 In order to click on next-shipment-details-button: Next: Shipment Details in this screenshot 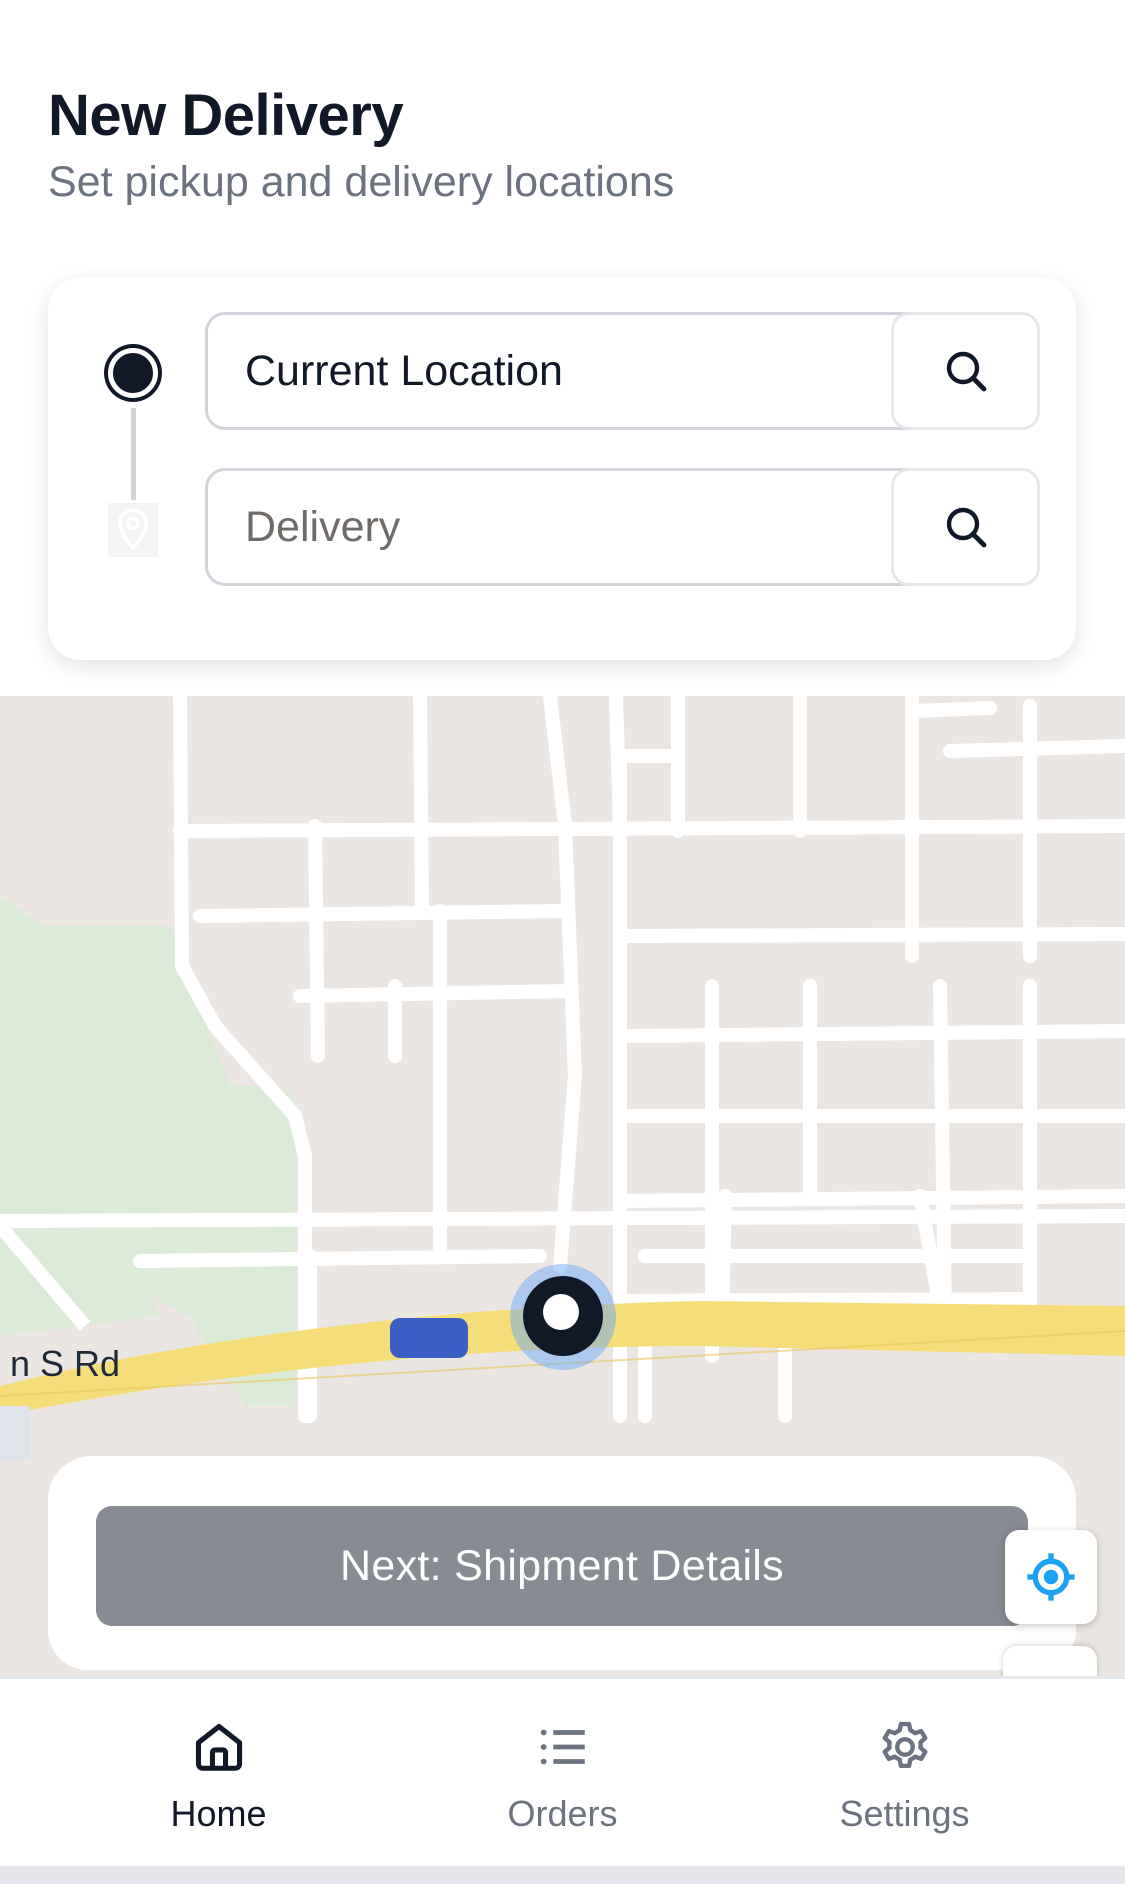, I will do `click(562, 1566)`.